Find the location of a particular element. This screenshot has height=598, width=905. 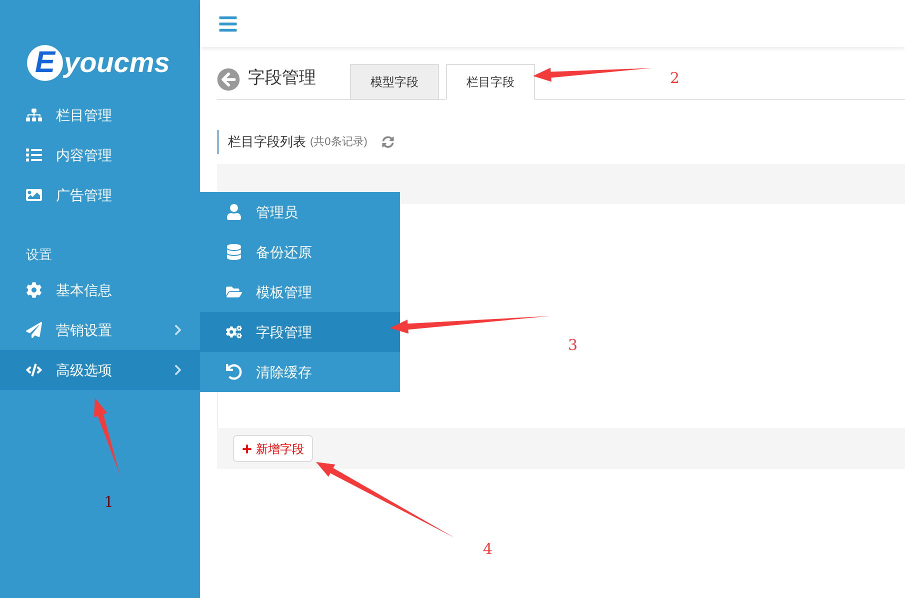

menu-label: 内容管理 is located at coordinates (84, 155).